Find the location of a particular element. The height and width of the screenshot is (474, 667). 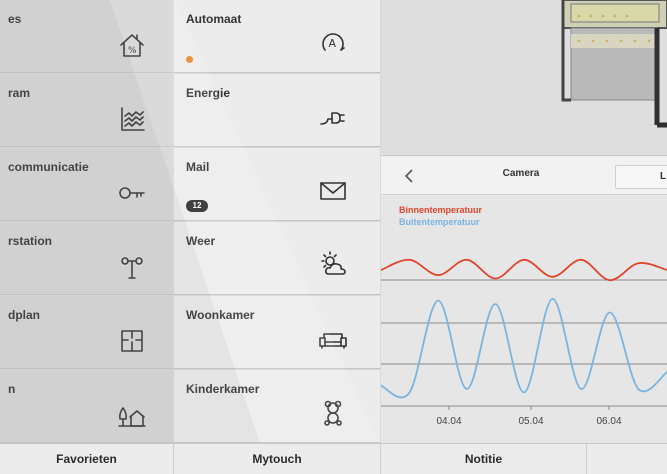

tile-kinderkamer: Kinderkamer is located at coordinates (277, 406).